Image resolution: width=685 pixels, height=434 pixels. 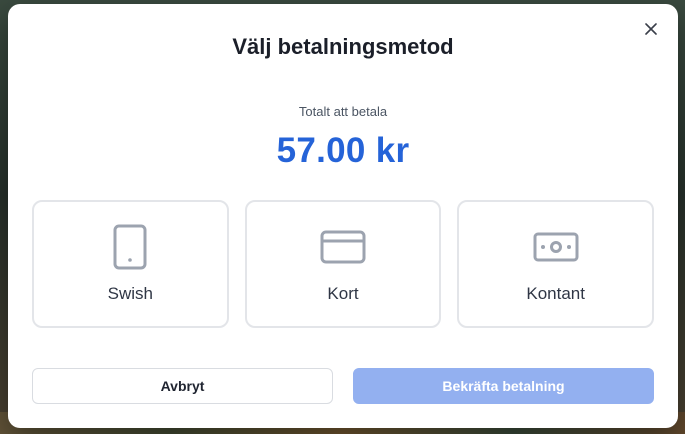 I want to click on method-label: Swish, so click(x=130, y=293).